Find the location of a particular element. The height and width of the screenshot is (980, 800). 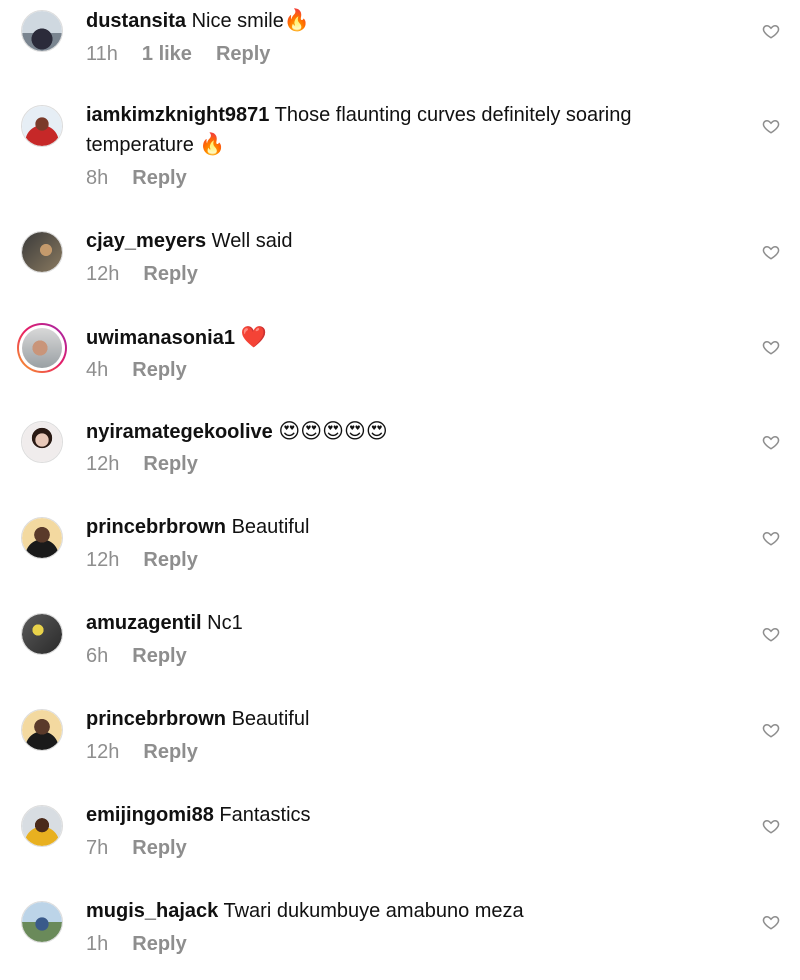

comment-username: mugis_hajack is located at coordinates (152, 911).